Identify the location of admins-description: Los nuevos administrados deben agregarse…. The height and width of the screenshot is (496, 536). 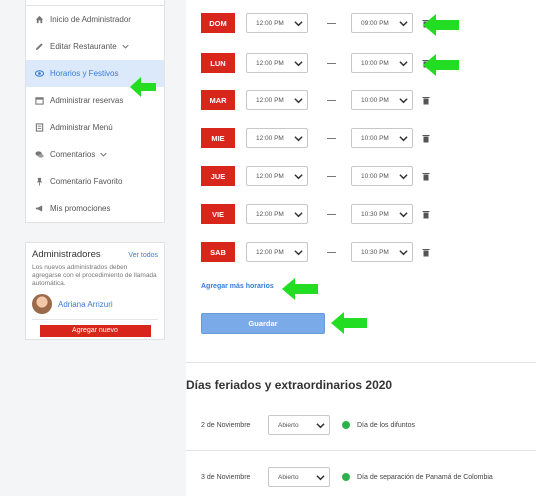
(94, 275).